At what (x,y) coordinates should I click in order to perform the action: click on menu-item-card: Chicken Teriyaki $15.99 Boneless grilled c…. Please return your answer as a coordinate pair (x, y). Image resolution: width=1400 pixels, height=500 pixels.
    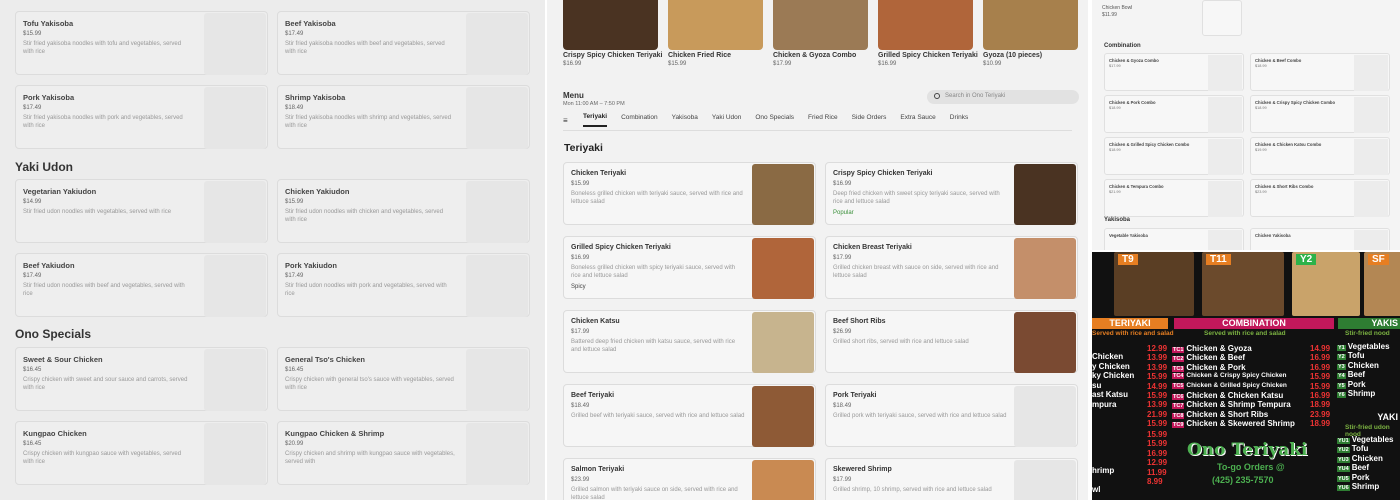
    Looking at the image, I should click on (689, 193).